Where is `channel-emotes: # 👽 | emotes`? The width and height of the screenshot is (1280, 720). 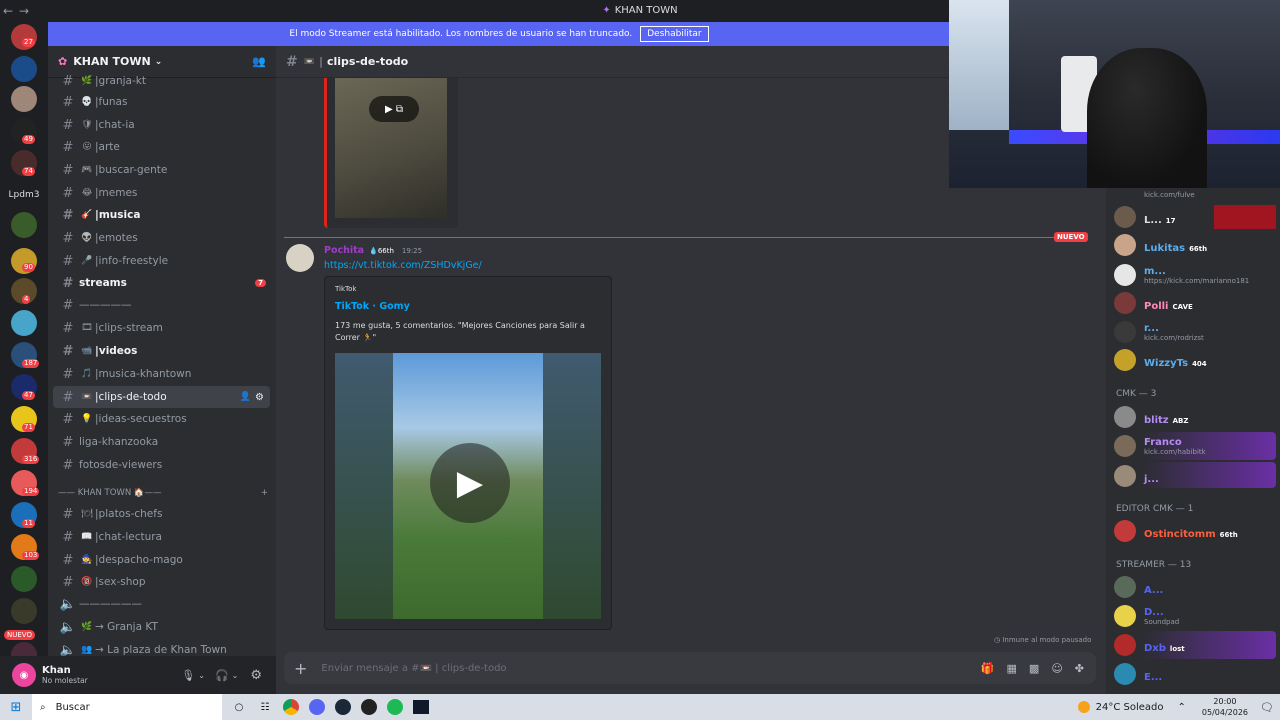 channel-emotes: # 👽 | emotes is located at coordinates (161, 238).